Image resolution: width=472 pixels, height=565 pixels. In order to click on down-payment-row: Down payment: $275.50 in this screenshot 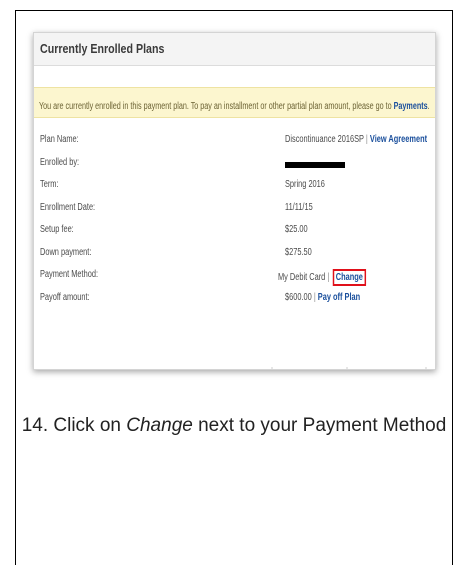, I will do `click(234, 253)`.